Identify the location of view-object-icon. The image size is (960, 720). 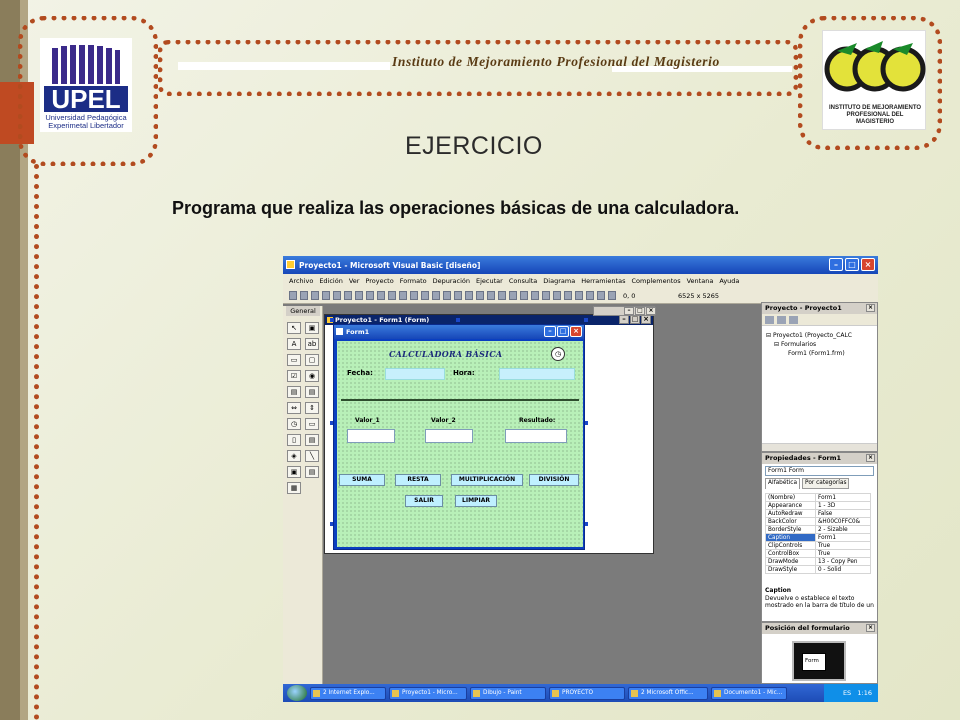
(781, 320).